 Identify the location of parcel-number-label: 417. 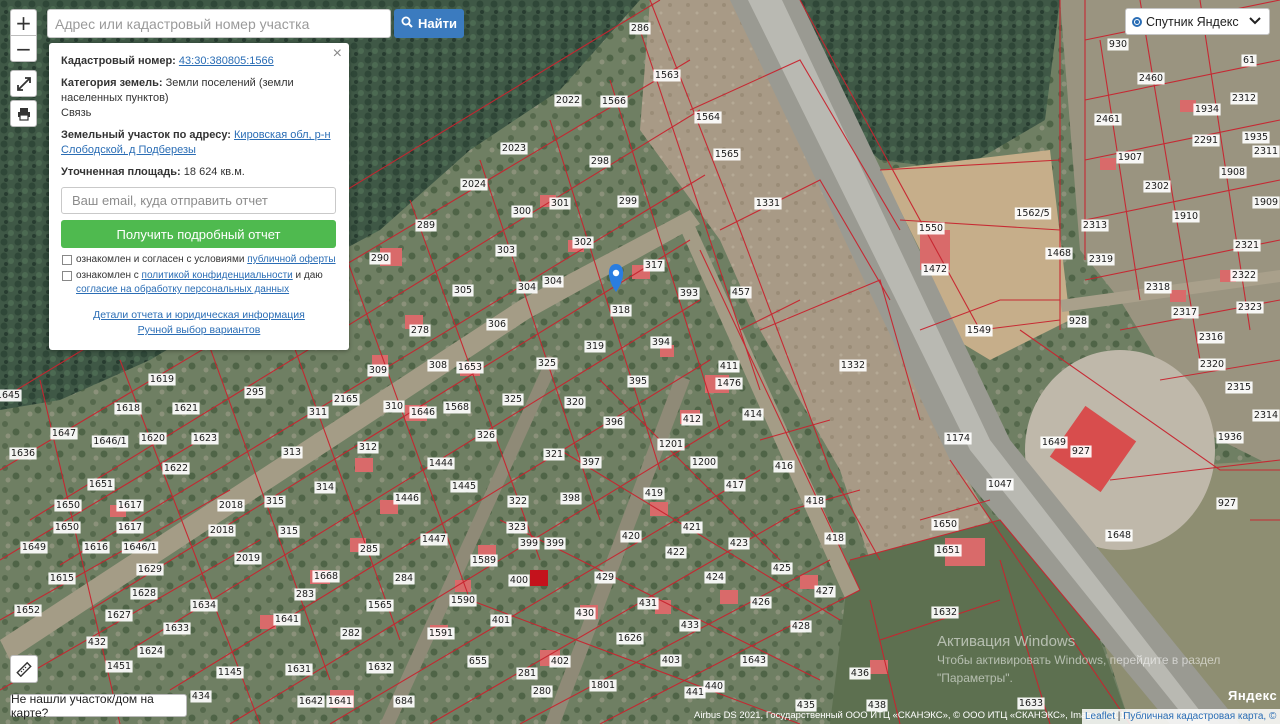
(735, 485).